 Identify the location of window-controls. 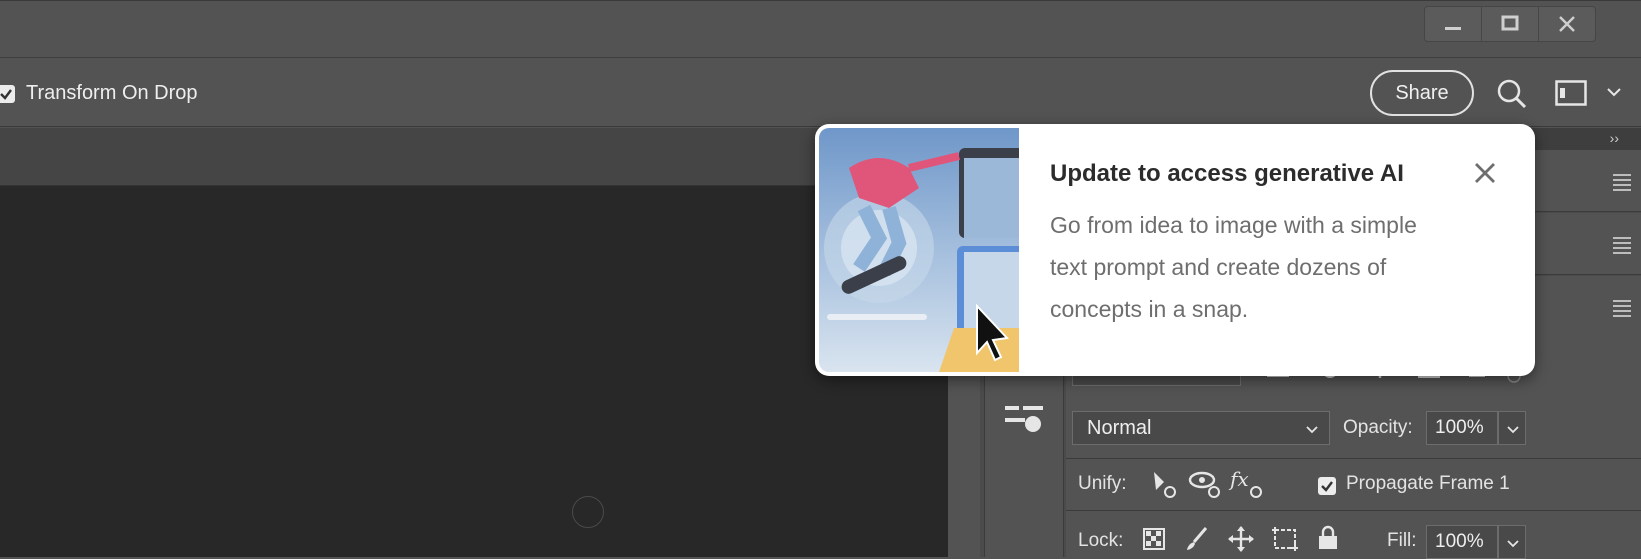
(1510, 24).